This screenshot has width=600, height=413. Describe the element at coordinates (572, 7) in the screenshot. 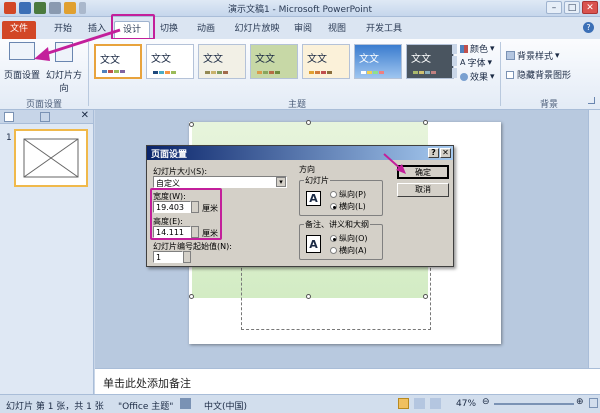

I see `maximize-icon: □` at that location.